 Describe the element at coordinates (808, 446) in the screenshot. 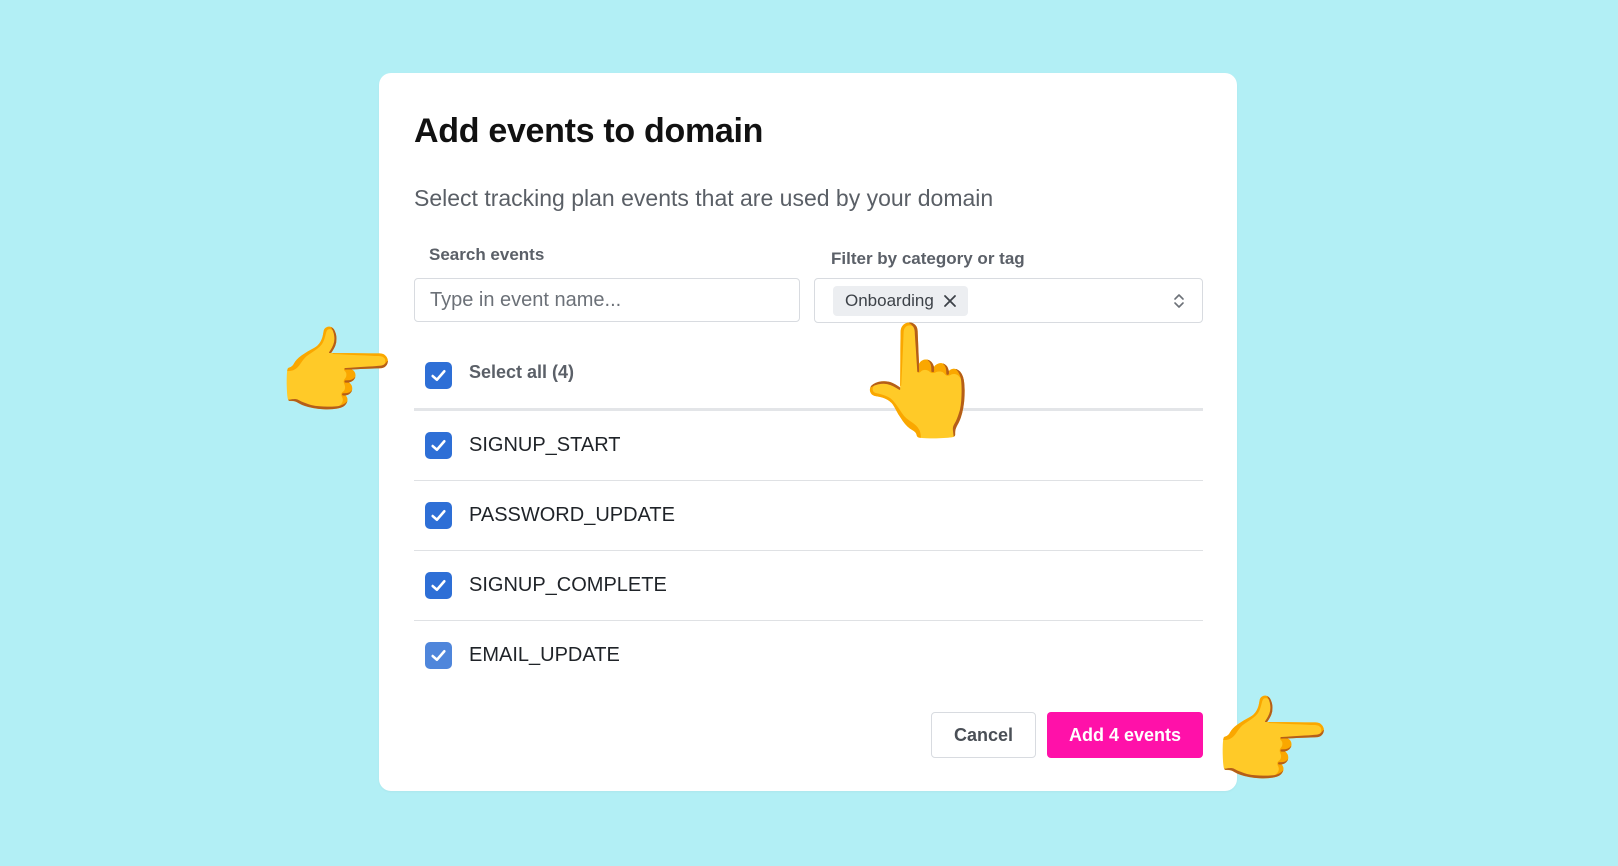

I see `event-row: SIGNUP_START` at that location.